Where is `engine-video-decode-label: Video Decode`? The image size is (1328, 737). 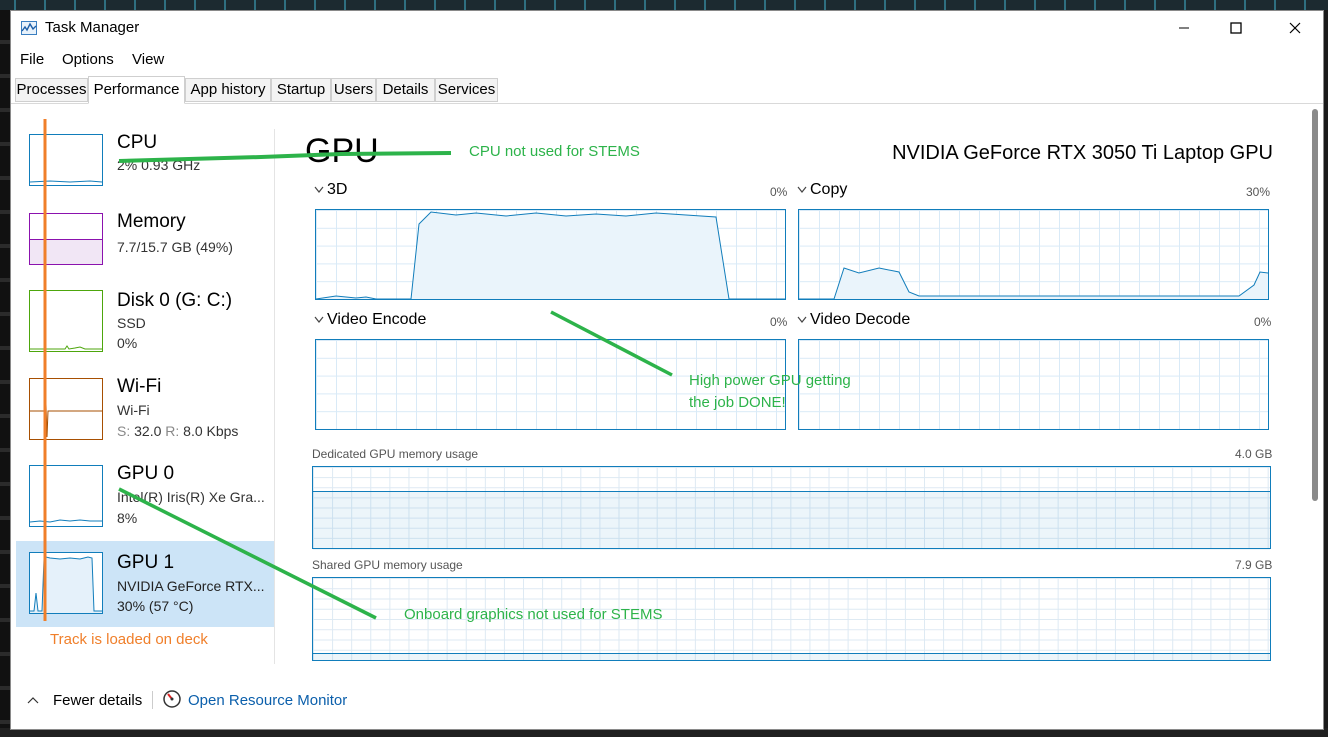
engine-video-decode-label: Video Decode is located at coordinates (860, 320).